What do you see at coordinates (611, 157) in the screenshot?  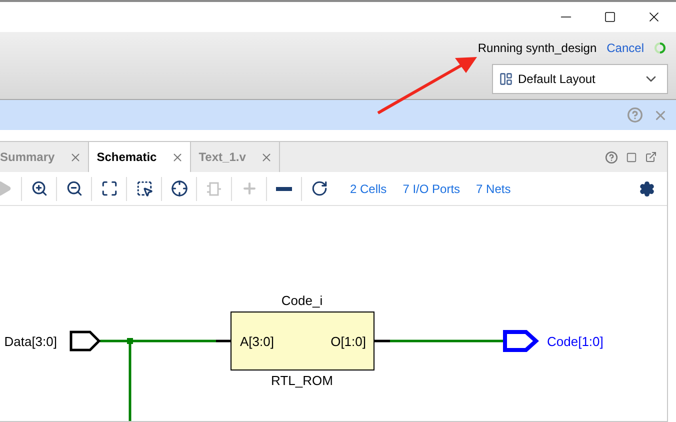 I see `help-icon` at bounding box center [611, 157].